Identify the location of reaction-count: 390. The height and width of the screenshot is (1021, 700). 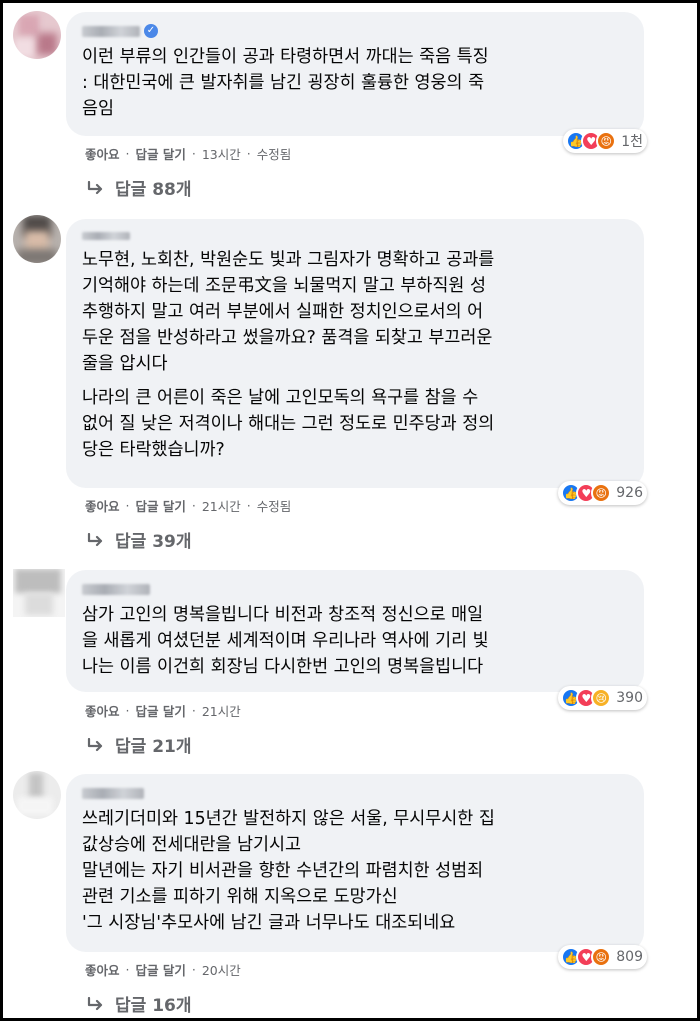
(629, 698).